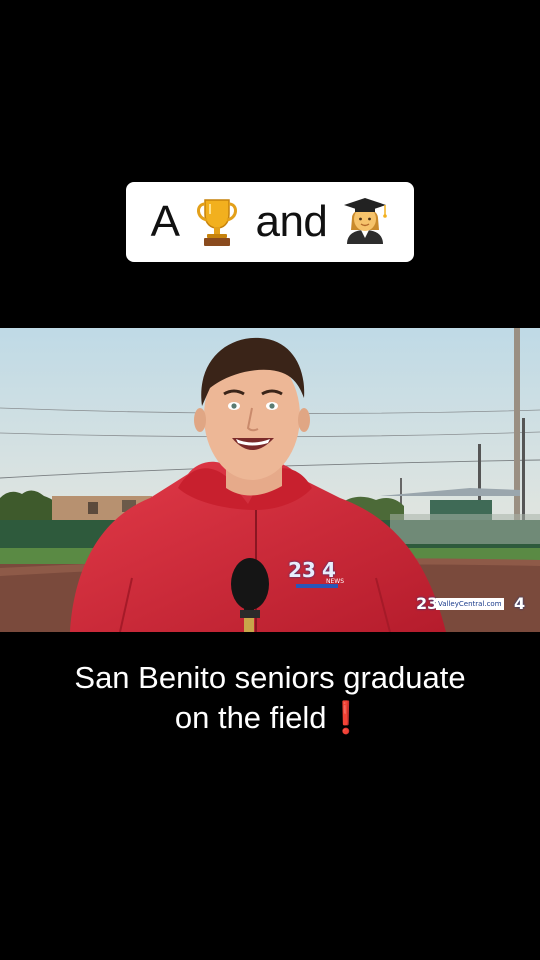  What do you see at coordinates (427, 603) in the screenshot?
I see `watermark-number: 23` at bounding box center [427, 603].